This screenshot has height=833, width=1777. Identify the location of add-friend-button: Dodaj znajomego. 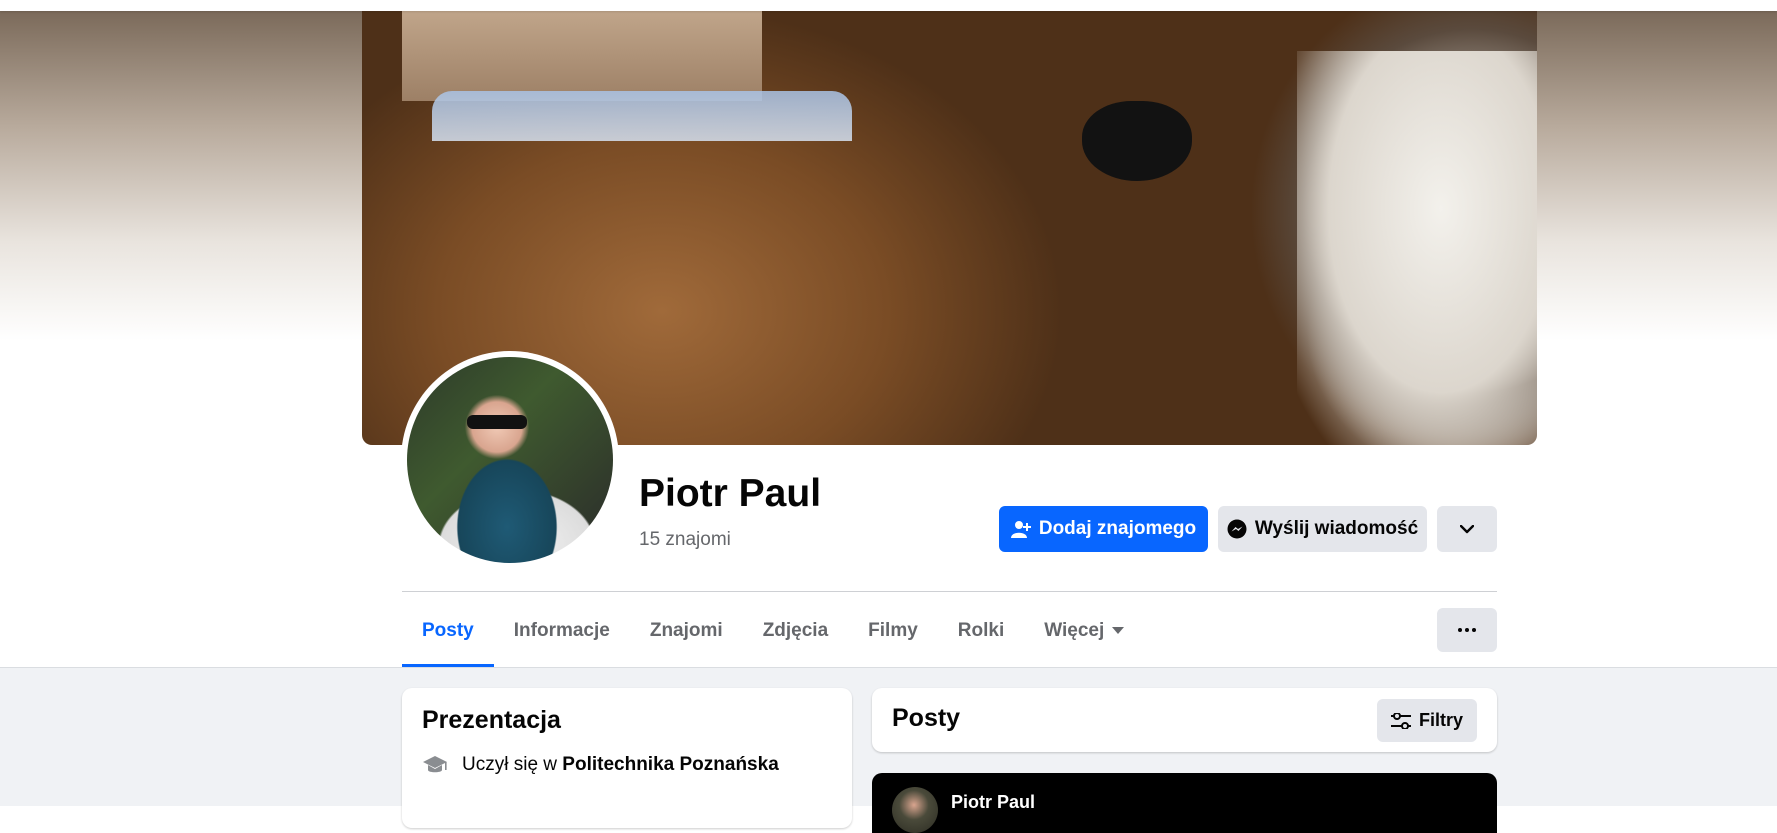
(1103, 529).